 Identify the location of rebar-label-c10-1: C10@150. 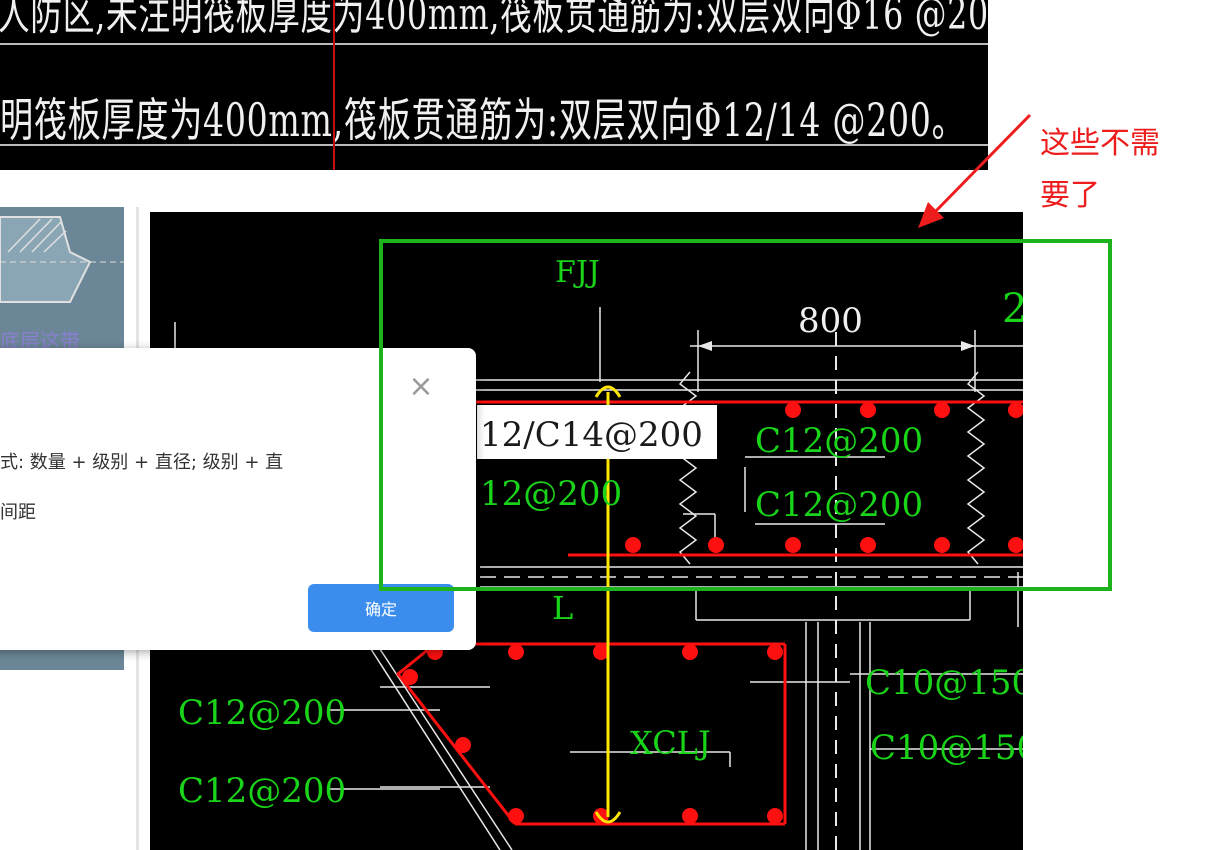
(944, 683).